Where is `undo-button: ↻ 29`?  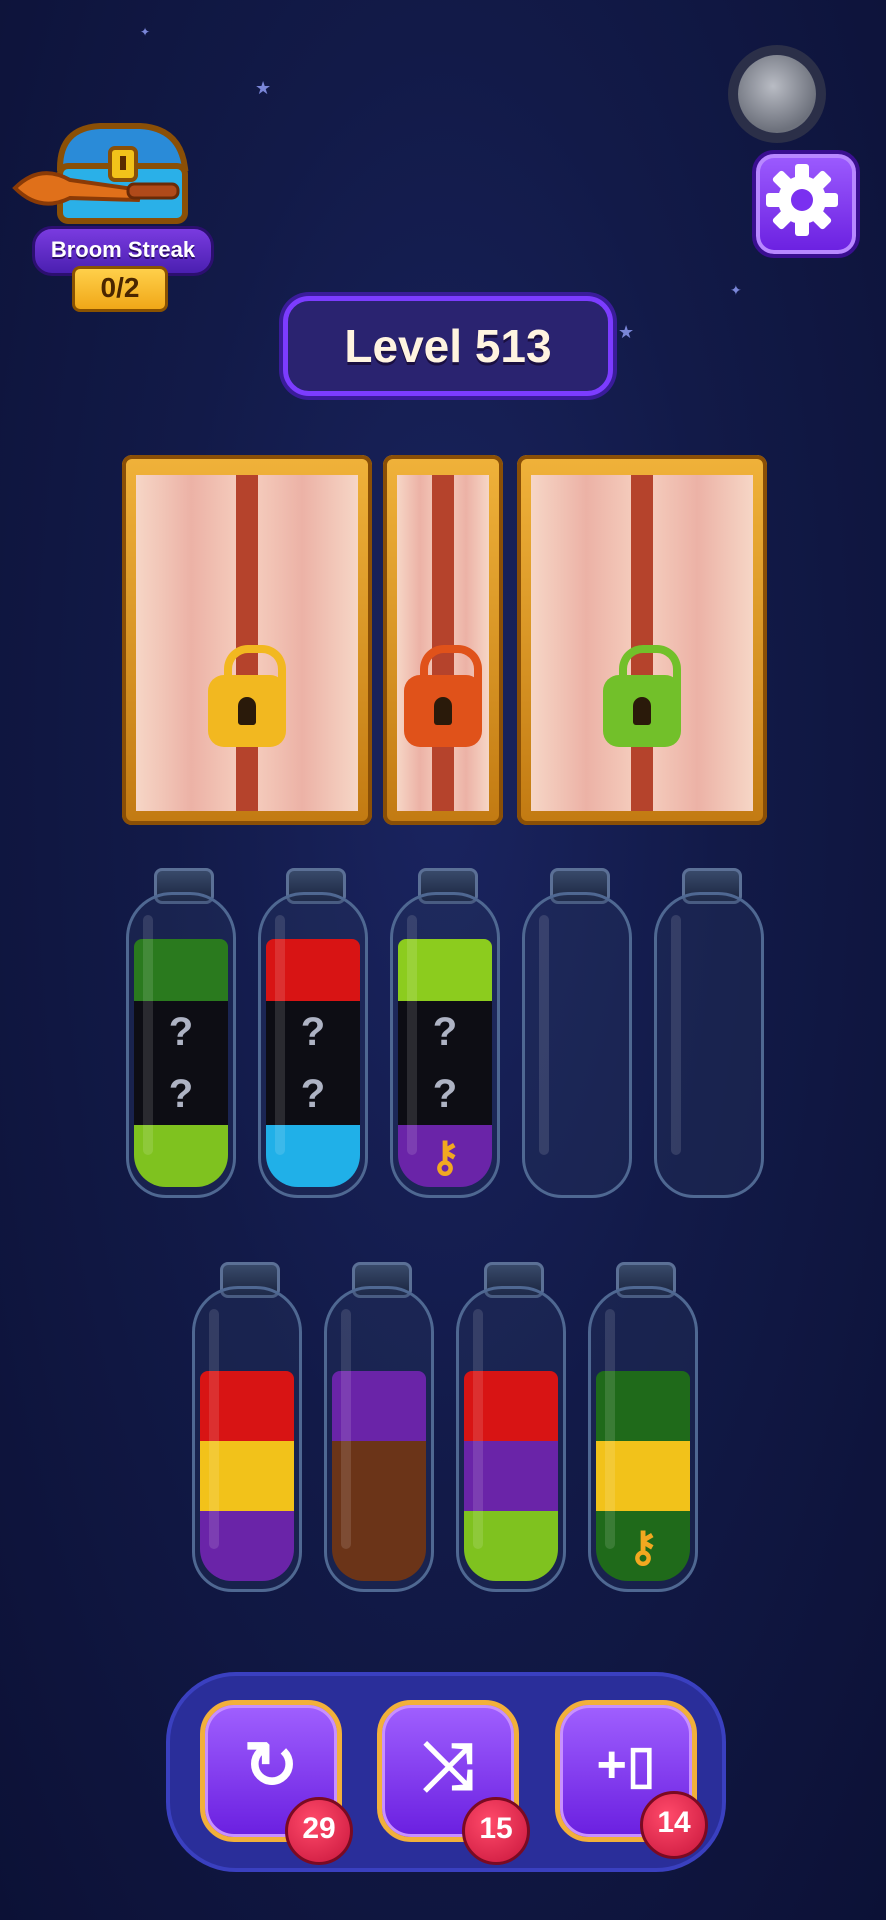 undo-button: ↻ 29 is located at coordinates (276, 1782).